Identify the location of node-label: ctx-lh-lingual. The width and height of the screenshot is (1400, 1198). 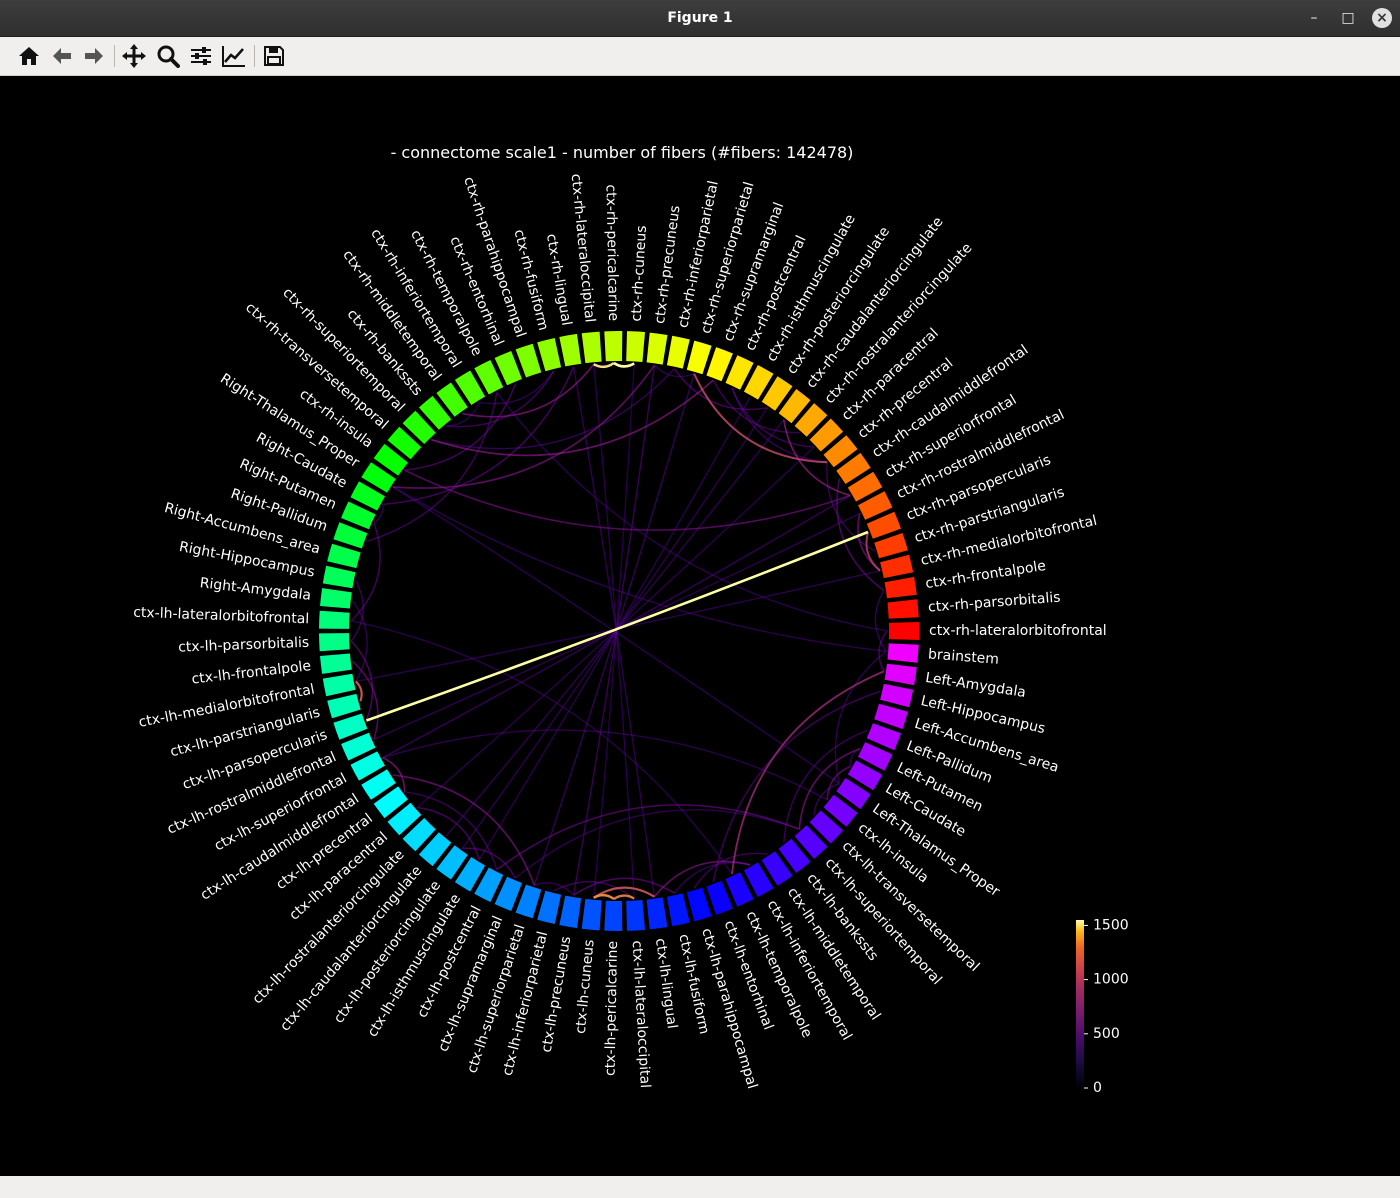
(666, 983).